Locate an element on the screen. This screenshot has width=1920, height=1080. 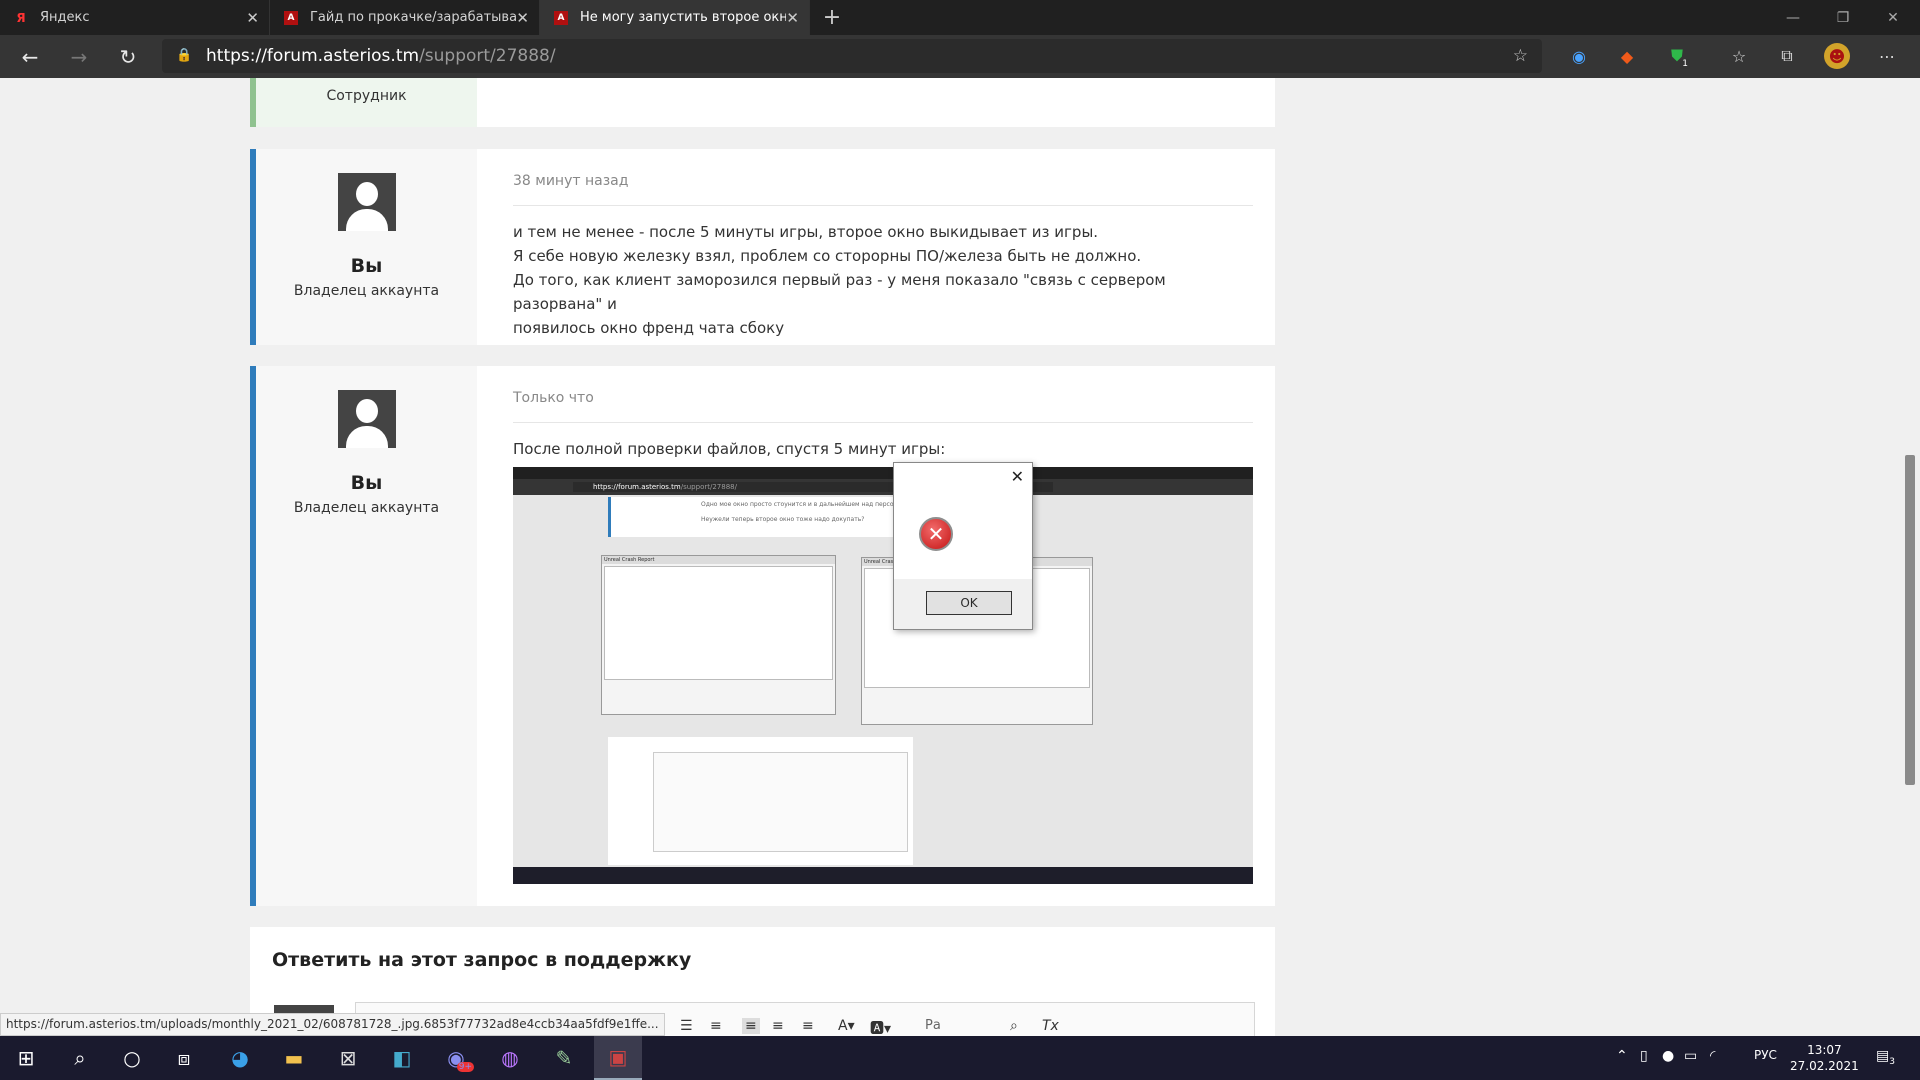
restore-button: ❐ is located at coordinates (1843, 17).